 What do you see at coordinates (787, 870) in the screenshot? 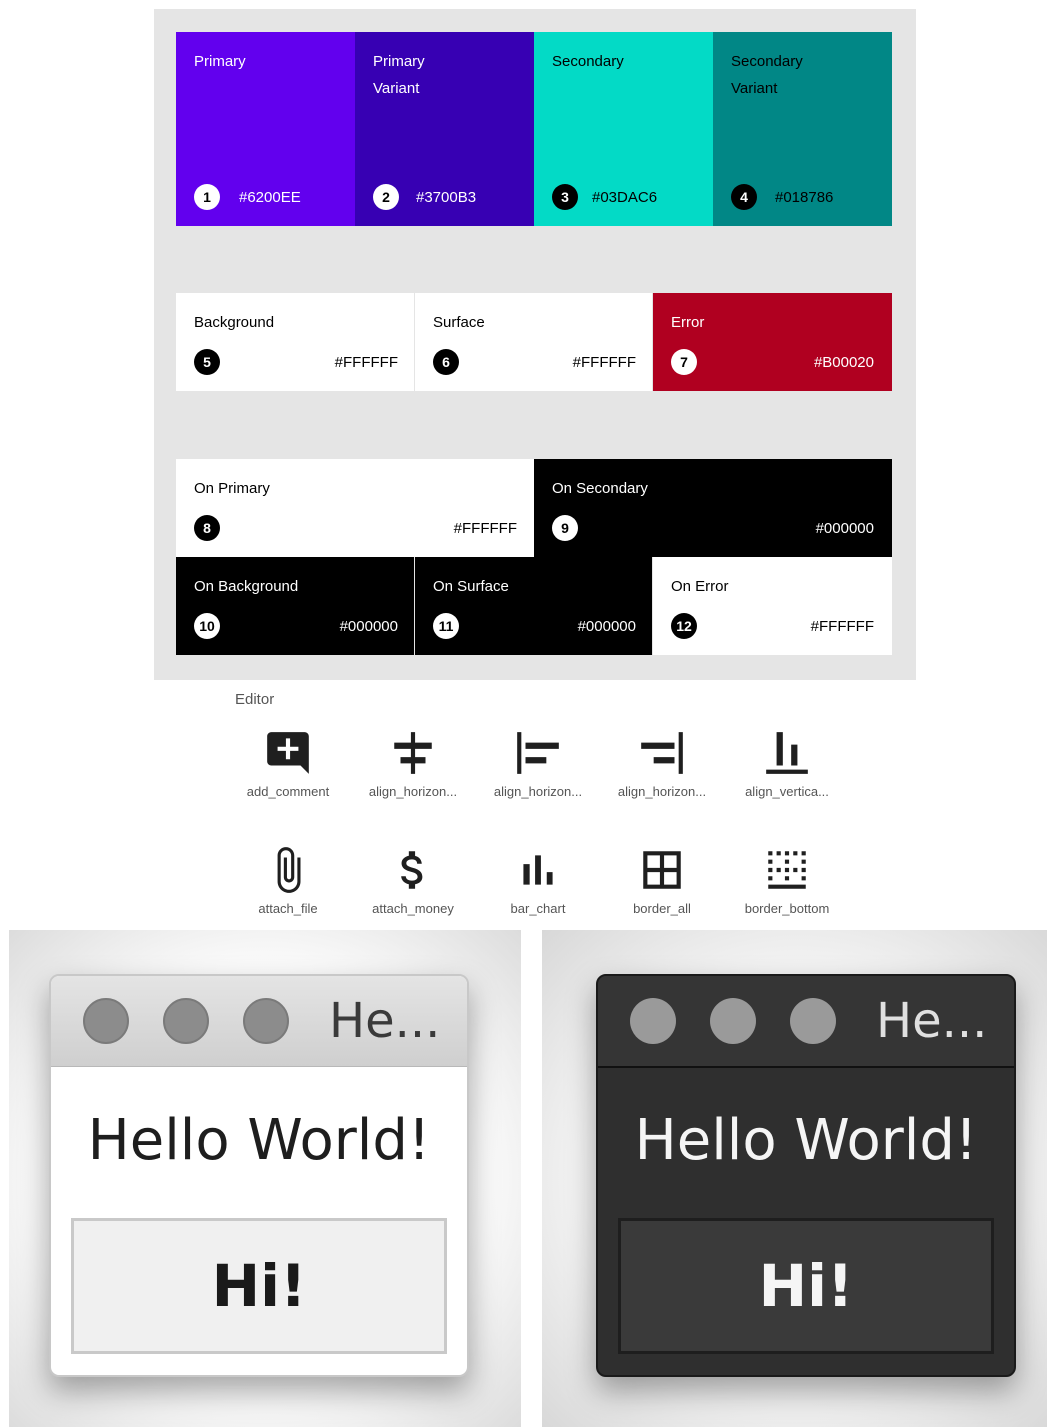
I see `border-bottom-icon` at bounding box center [787, 870].